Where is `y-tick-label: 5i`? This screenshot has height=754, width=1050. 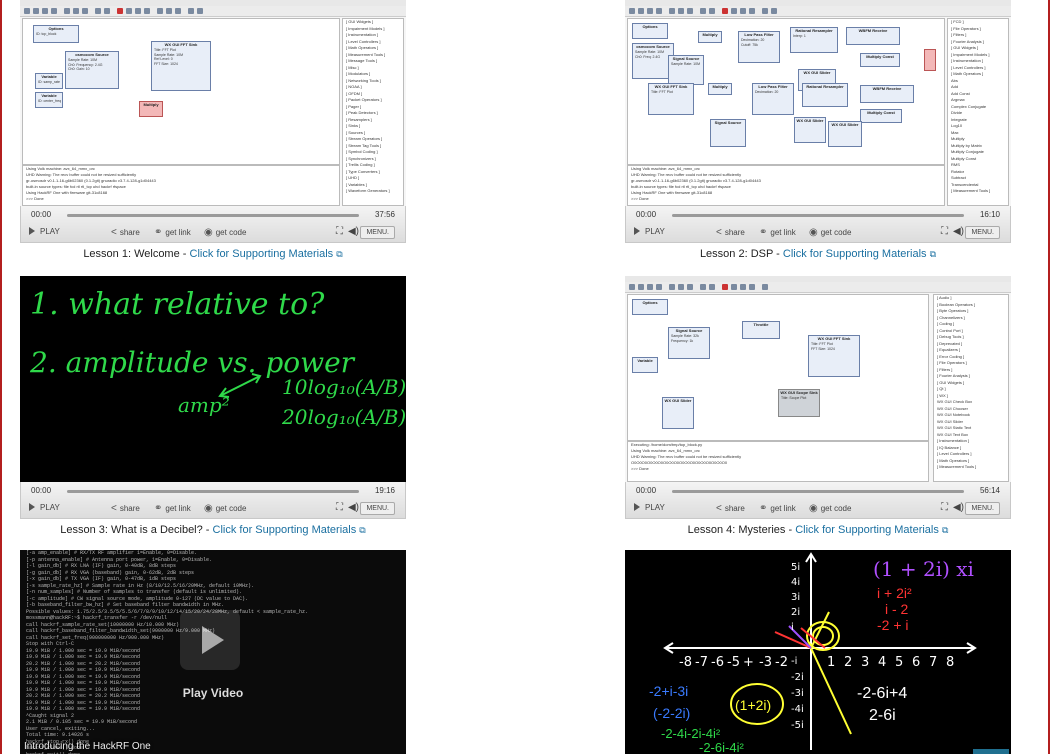
y-tick-label: 5i is located at coordinates (795, 567).